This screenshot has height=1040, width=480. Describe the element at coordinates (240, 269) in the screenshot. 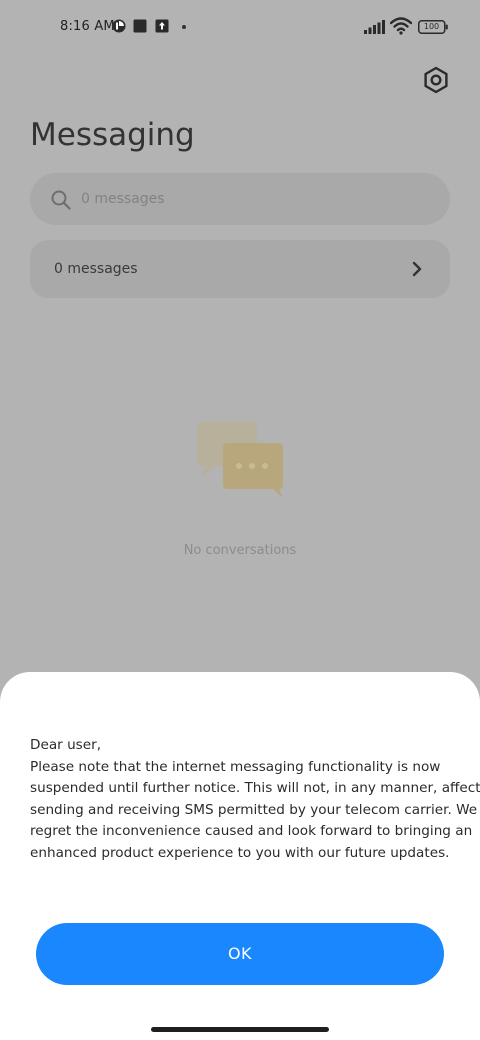

I see `messages-summary-card: 0 messages` at that location.